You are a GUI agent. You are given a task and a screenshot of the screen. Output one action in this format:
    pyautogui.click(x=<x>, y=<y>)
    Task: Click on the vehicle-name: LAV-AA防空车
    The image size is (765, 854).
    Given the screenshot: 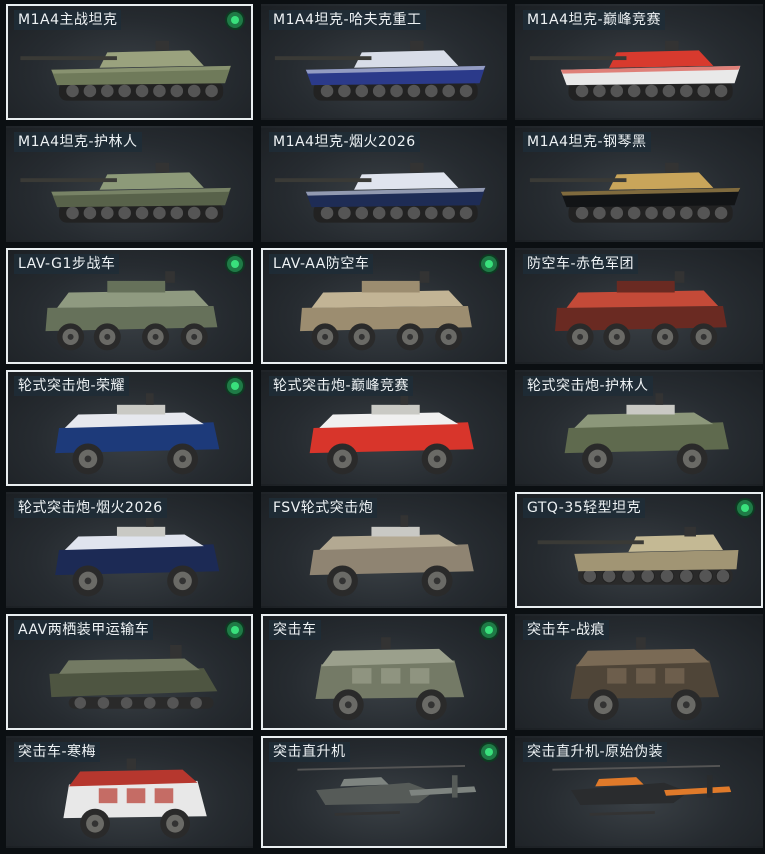 What is the action you would take?
    pyautogui.click(x=321, y=264)
    